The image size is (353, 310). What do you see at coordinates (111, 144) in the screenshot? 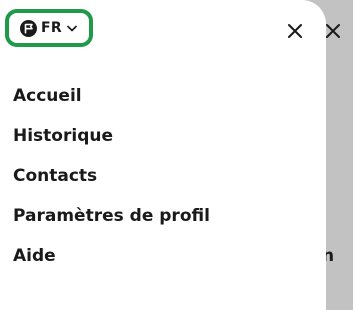
I see `menu-item-historique: Historique` at bounding box center [111, 144].